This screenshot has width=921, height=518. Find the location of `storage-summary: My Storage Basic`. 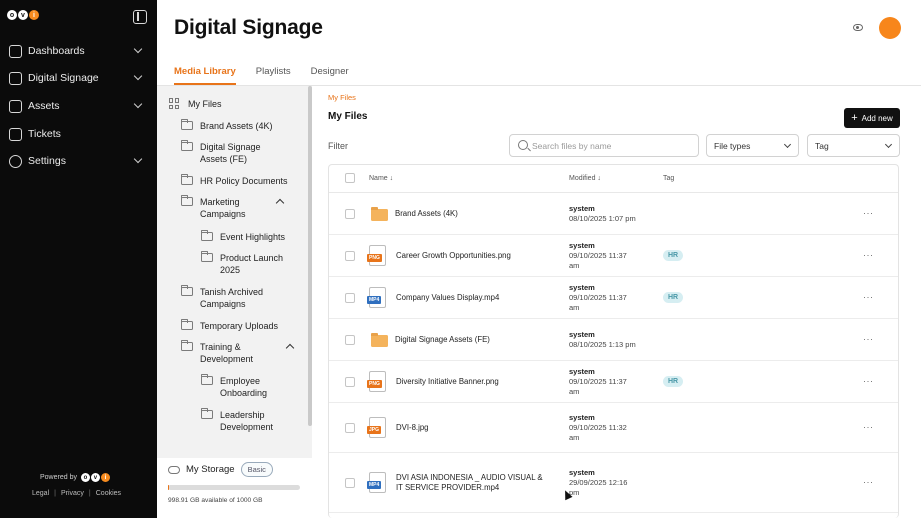

storage-summary: My Storage Basic is located at coordinates (220, 469).